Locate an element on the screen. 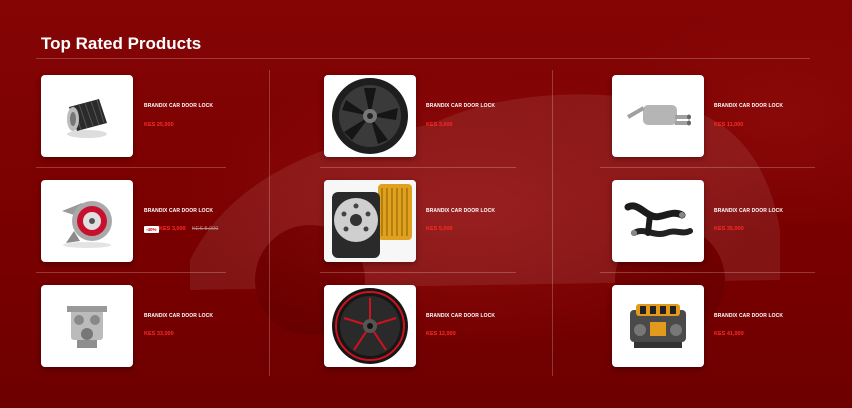  engine-block-icon is located at coordinates (87, 327).